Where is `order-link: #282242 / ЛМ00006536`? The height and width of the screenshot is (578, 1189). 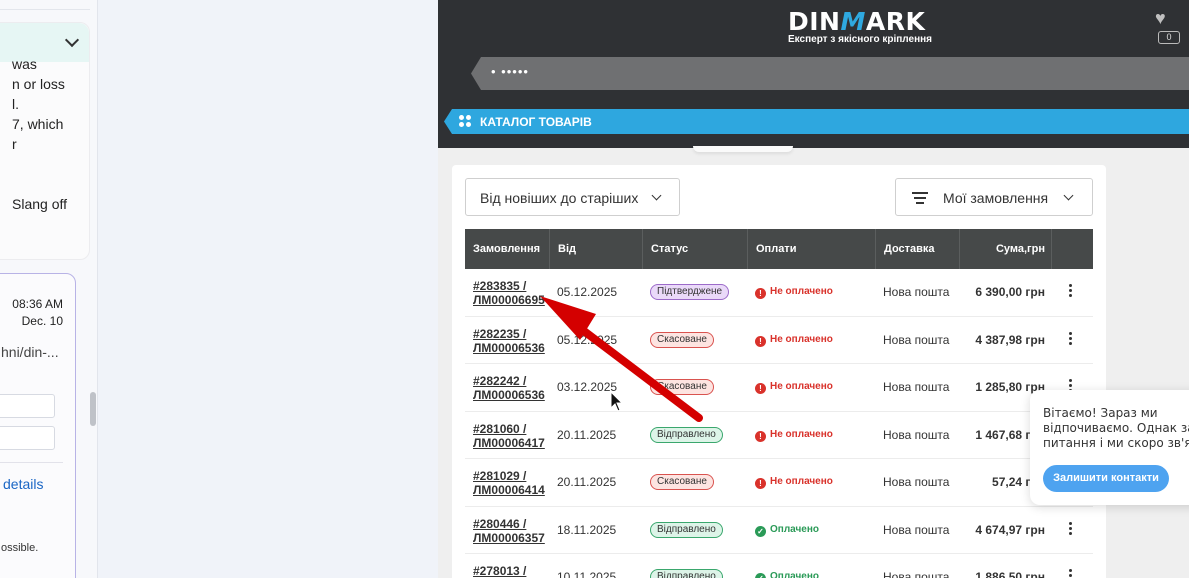
order-link: #282242 / ЛМ00006536 is located at coordinates (513, 388).